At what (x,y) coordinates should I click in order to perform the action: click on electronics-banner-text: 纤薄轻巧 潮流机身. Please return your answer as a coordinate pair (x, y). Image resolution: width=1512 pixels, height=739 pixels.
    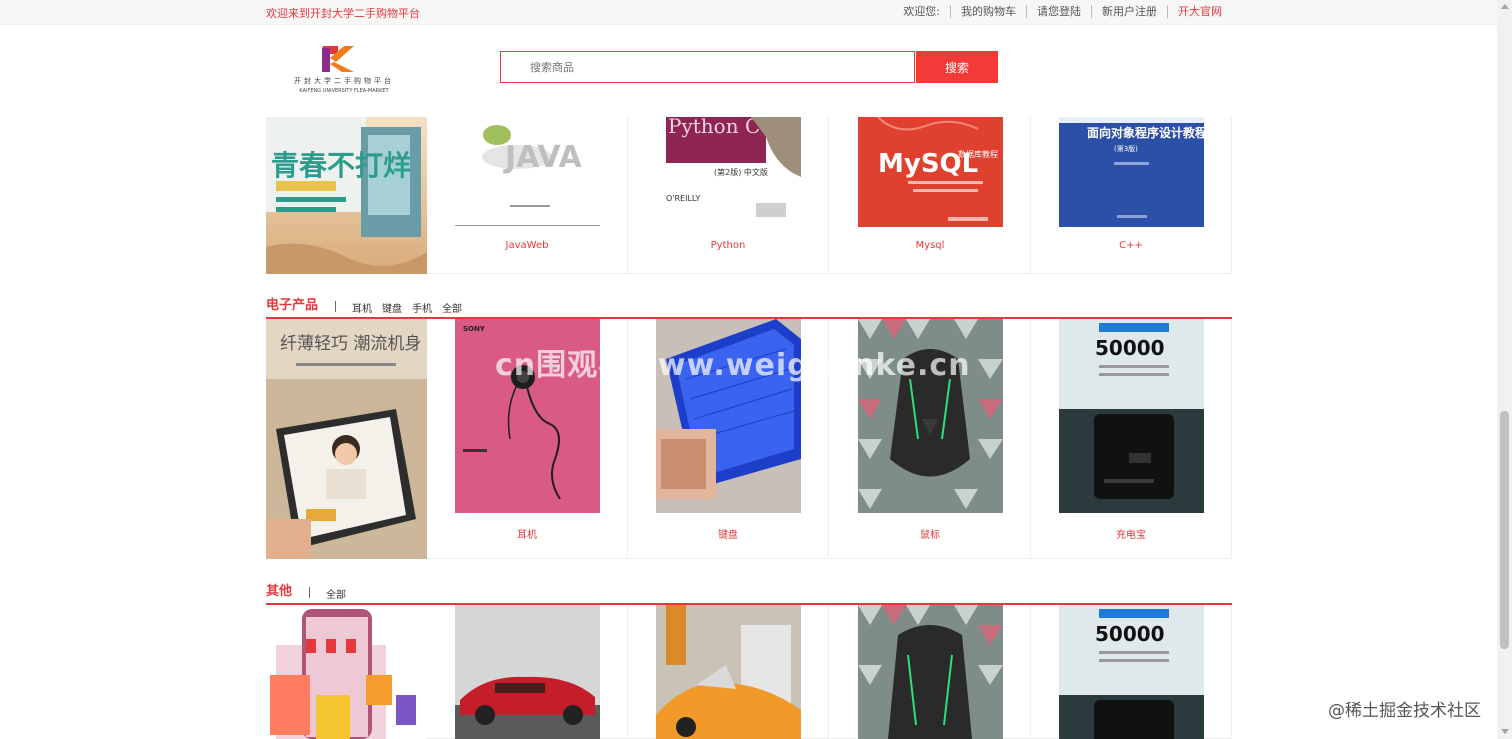
    Looking at the image, I should click on (350, 344).